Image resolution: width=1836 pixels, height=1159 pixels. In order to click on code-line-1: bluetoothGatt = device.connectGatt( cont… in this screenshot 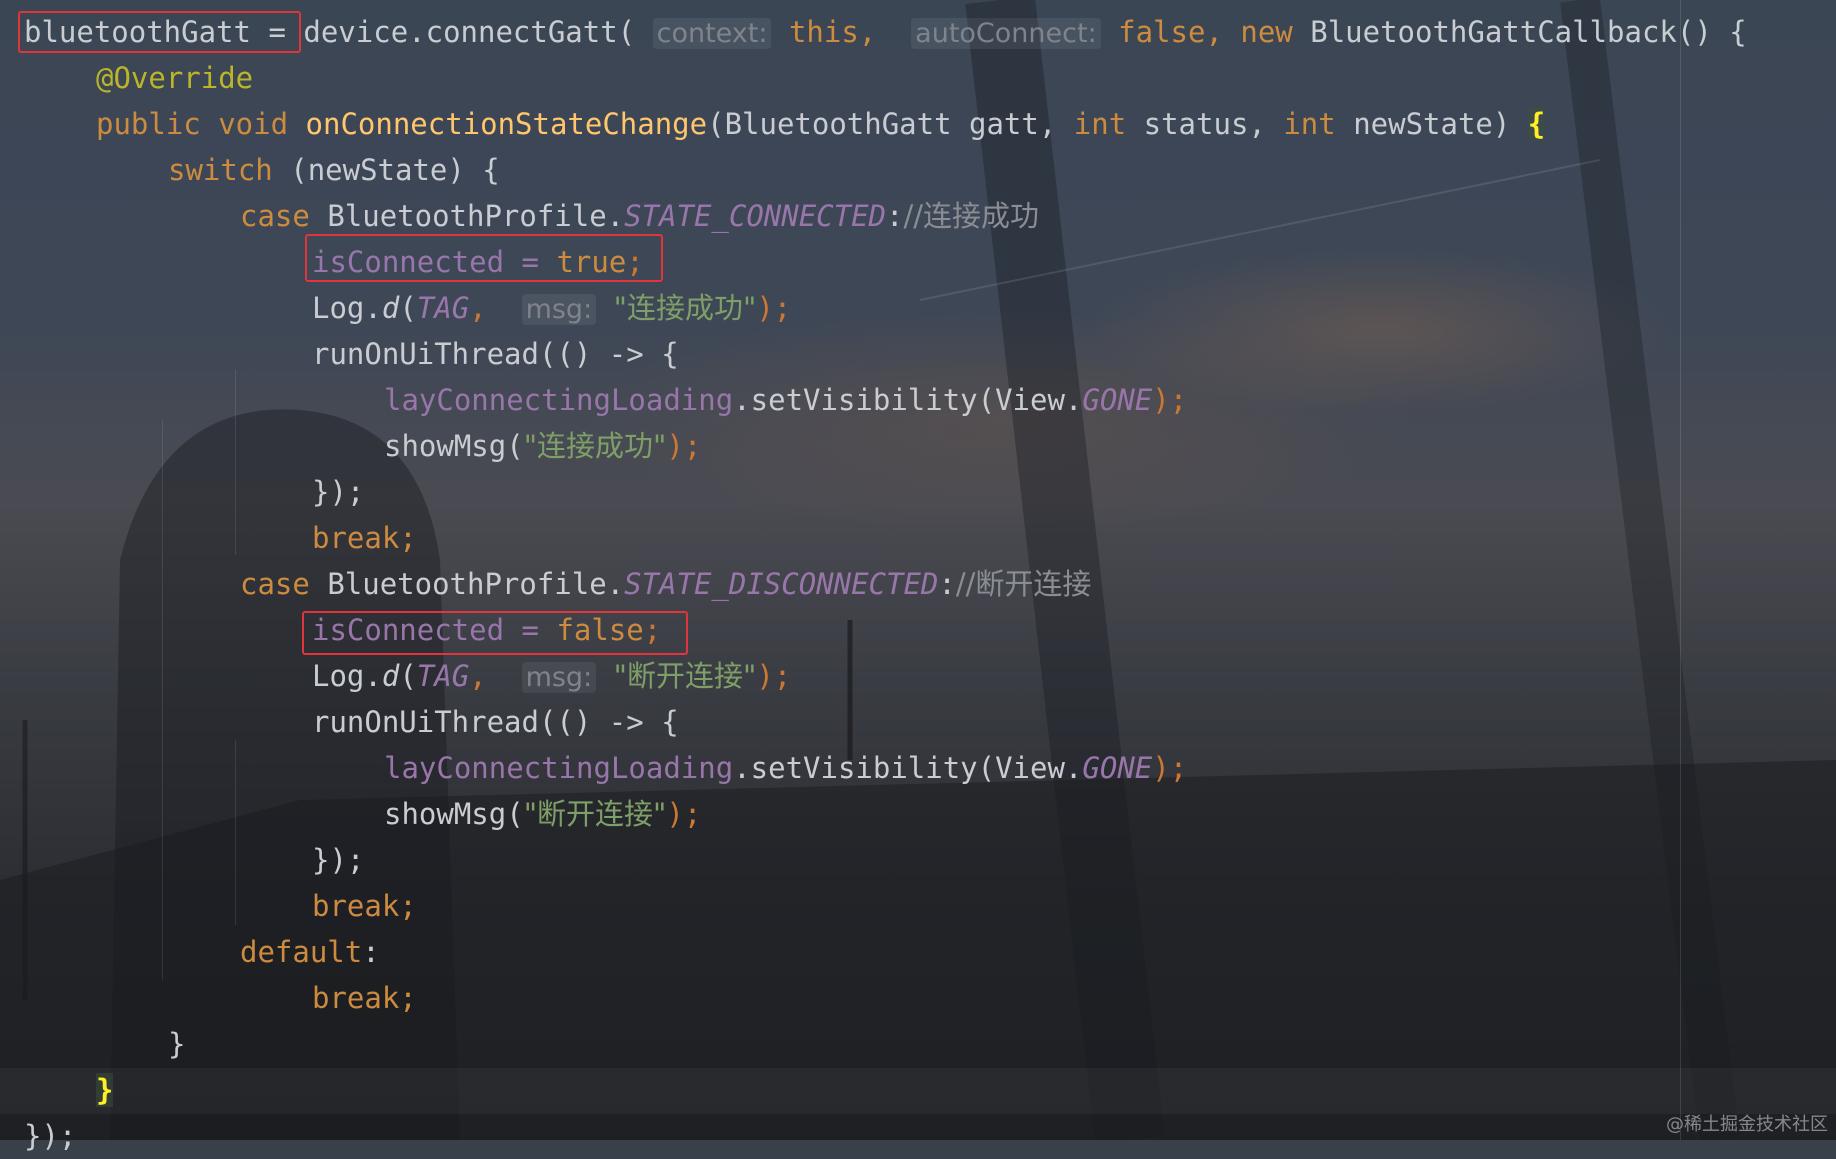, I will do `click(885, 32)`.